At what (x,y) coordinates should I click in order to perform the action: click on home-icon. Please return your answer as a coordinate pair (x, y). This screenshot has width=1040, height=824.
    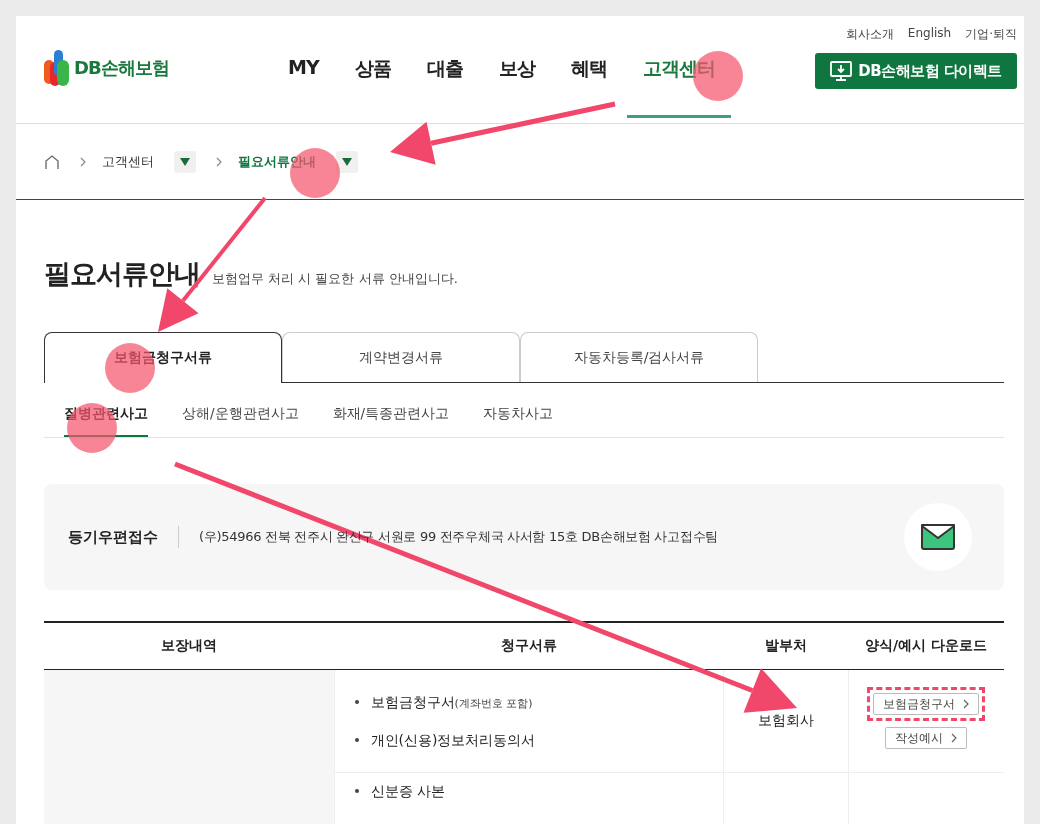
    Looking at the image, I should click on (52, 161).